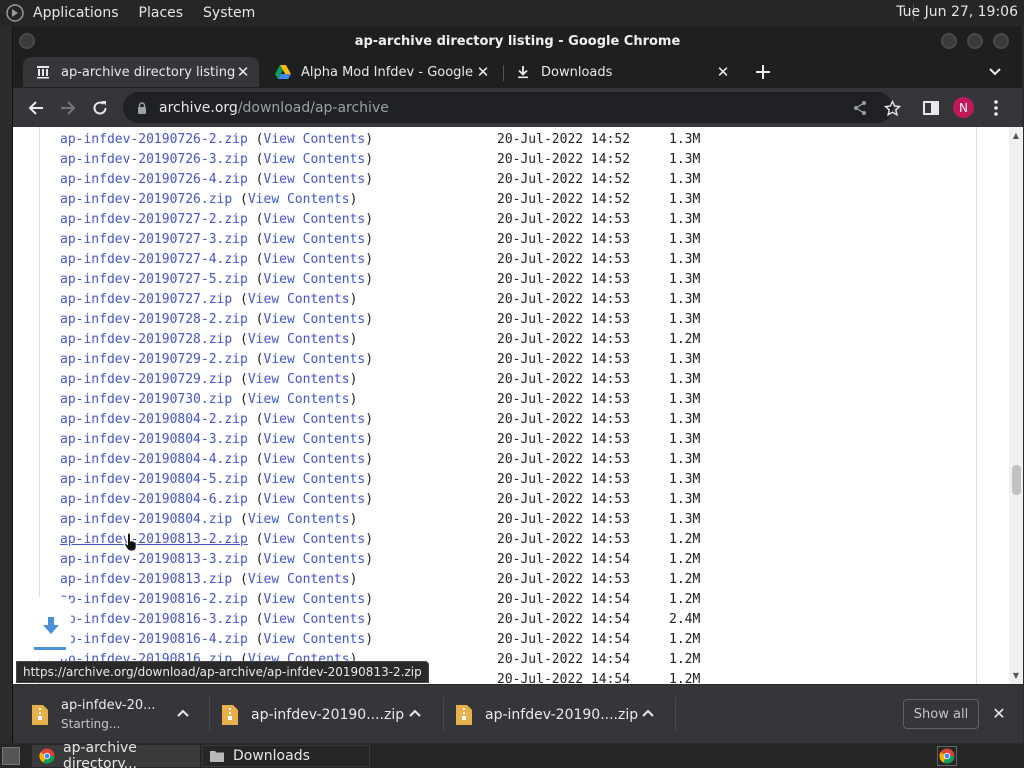 This screenshot has height=768, width=1024. Describe the element at coordinates (27, 41) in the screenshot. I see `window-menu-button` at that location.